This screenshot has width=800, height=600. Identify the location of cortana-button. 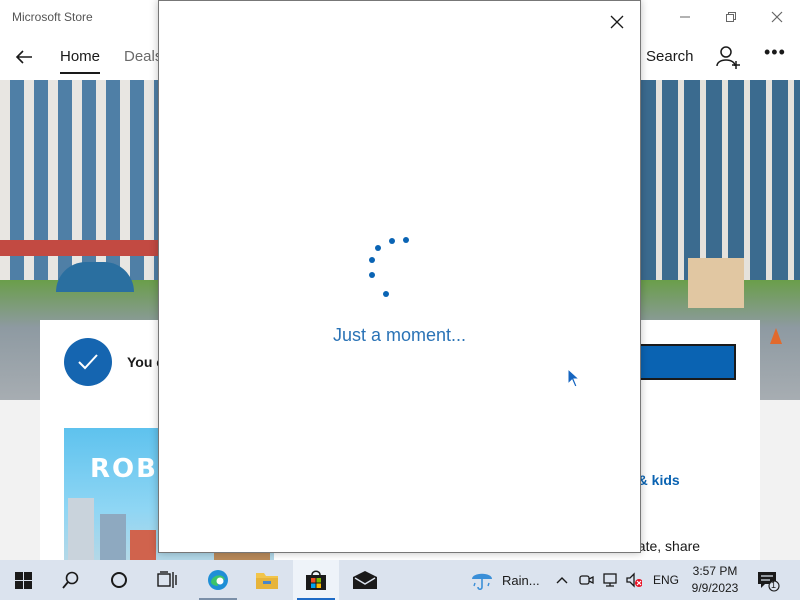
(119, 580).